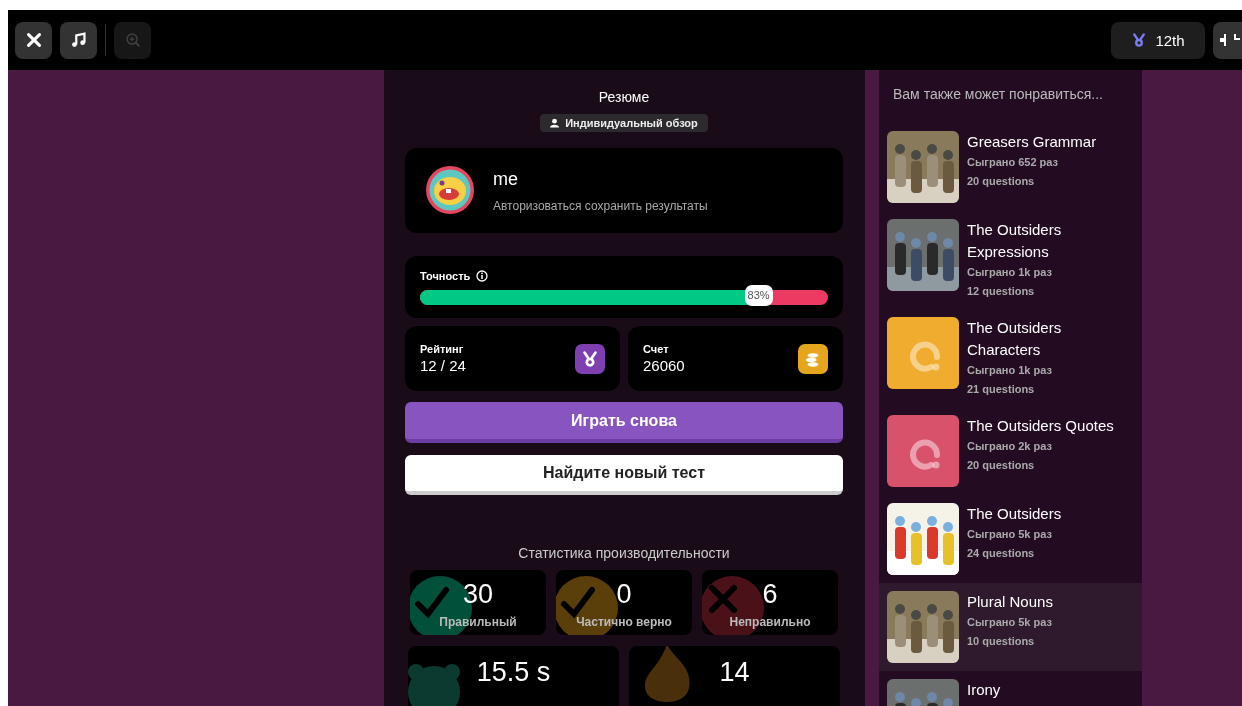 The image size is (1242, 706). I want to click on question-count: 21 questions, so click(1001, 389).